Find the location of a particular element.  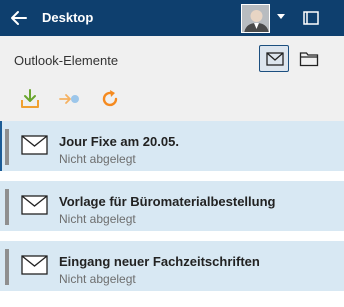

mail-subject: Vorlage für Büromaterialbestellung is located at coordinates (167, 201).